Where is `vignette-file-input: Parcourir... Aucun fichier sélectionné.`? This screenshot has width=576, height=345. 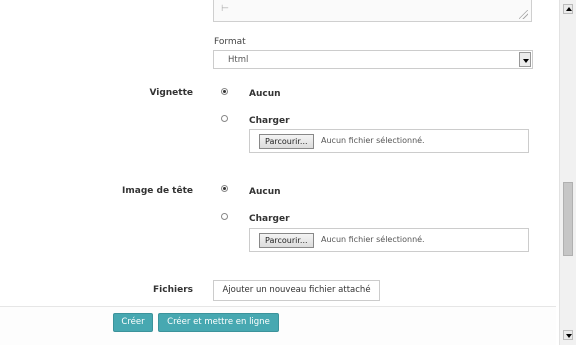 vignette-file-input: Parcourir... Aucun fichier sélectionné. is located at coordinates (389, 141).